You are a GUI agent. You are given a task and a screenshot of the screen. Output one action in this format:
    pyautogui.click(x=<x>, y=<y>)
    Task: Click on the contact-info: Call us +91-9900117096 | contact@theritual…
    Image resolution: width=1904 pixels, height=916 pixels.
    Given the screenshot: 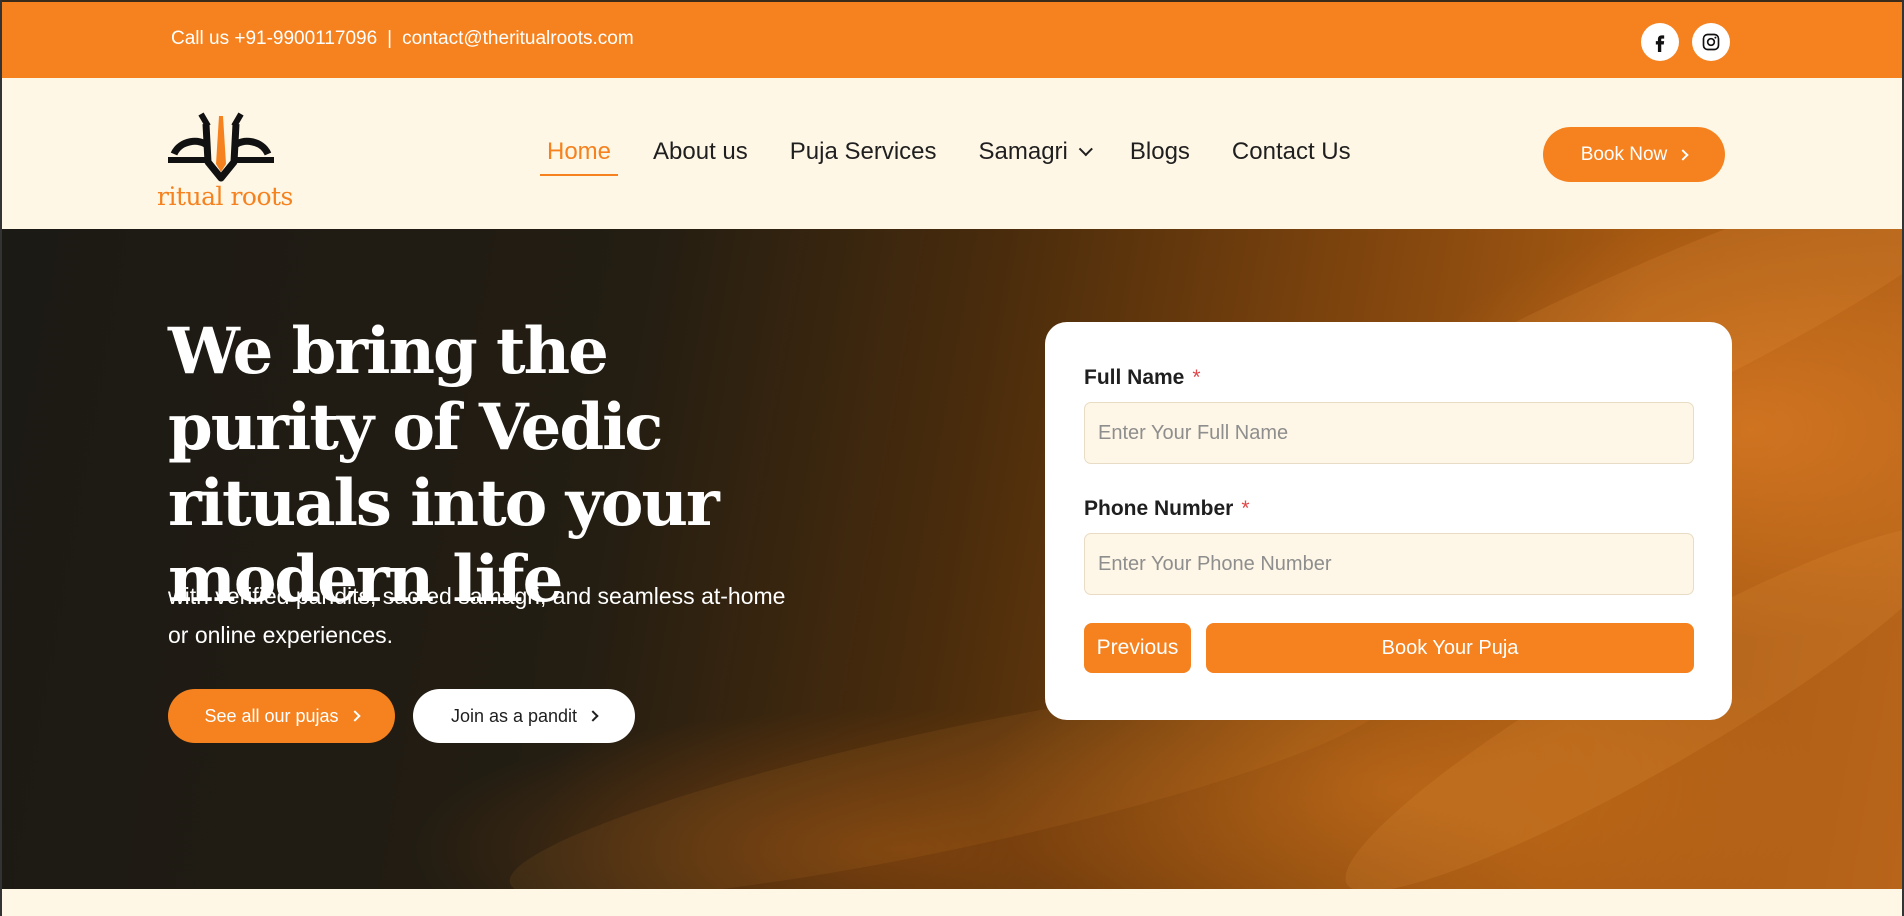 What is the action you would take?
    pyautogui.click(x=402, y=39)
    